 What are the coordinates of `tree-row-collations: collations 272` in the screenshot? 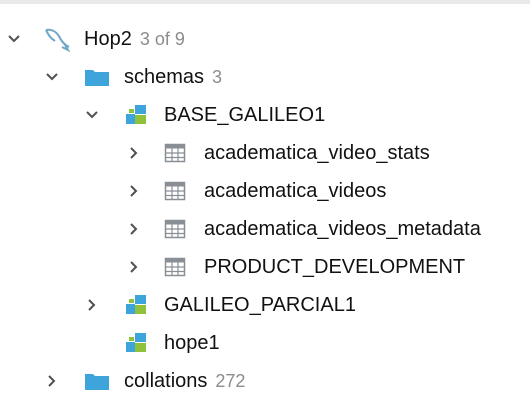 It's located at (265, 381).